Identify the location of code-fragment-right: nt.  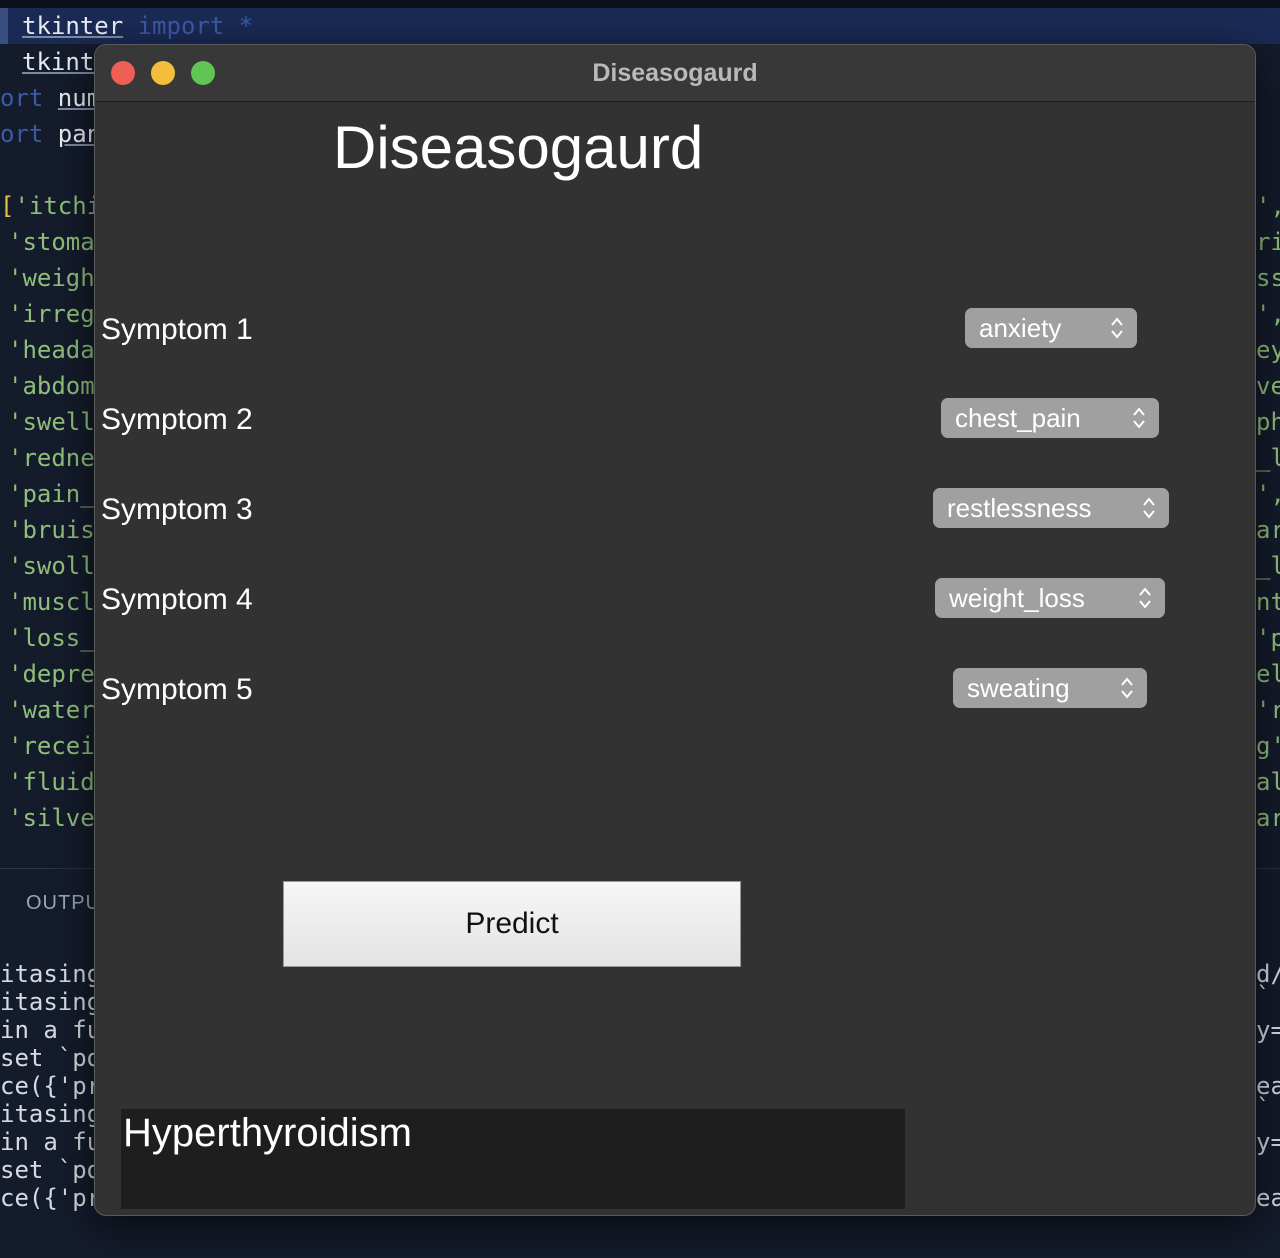
(1268, 602).